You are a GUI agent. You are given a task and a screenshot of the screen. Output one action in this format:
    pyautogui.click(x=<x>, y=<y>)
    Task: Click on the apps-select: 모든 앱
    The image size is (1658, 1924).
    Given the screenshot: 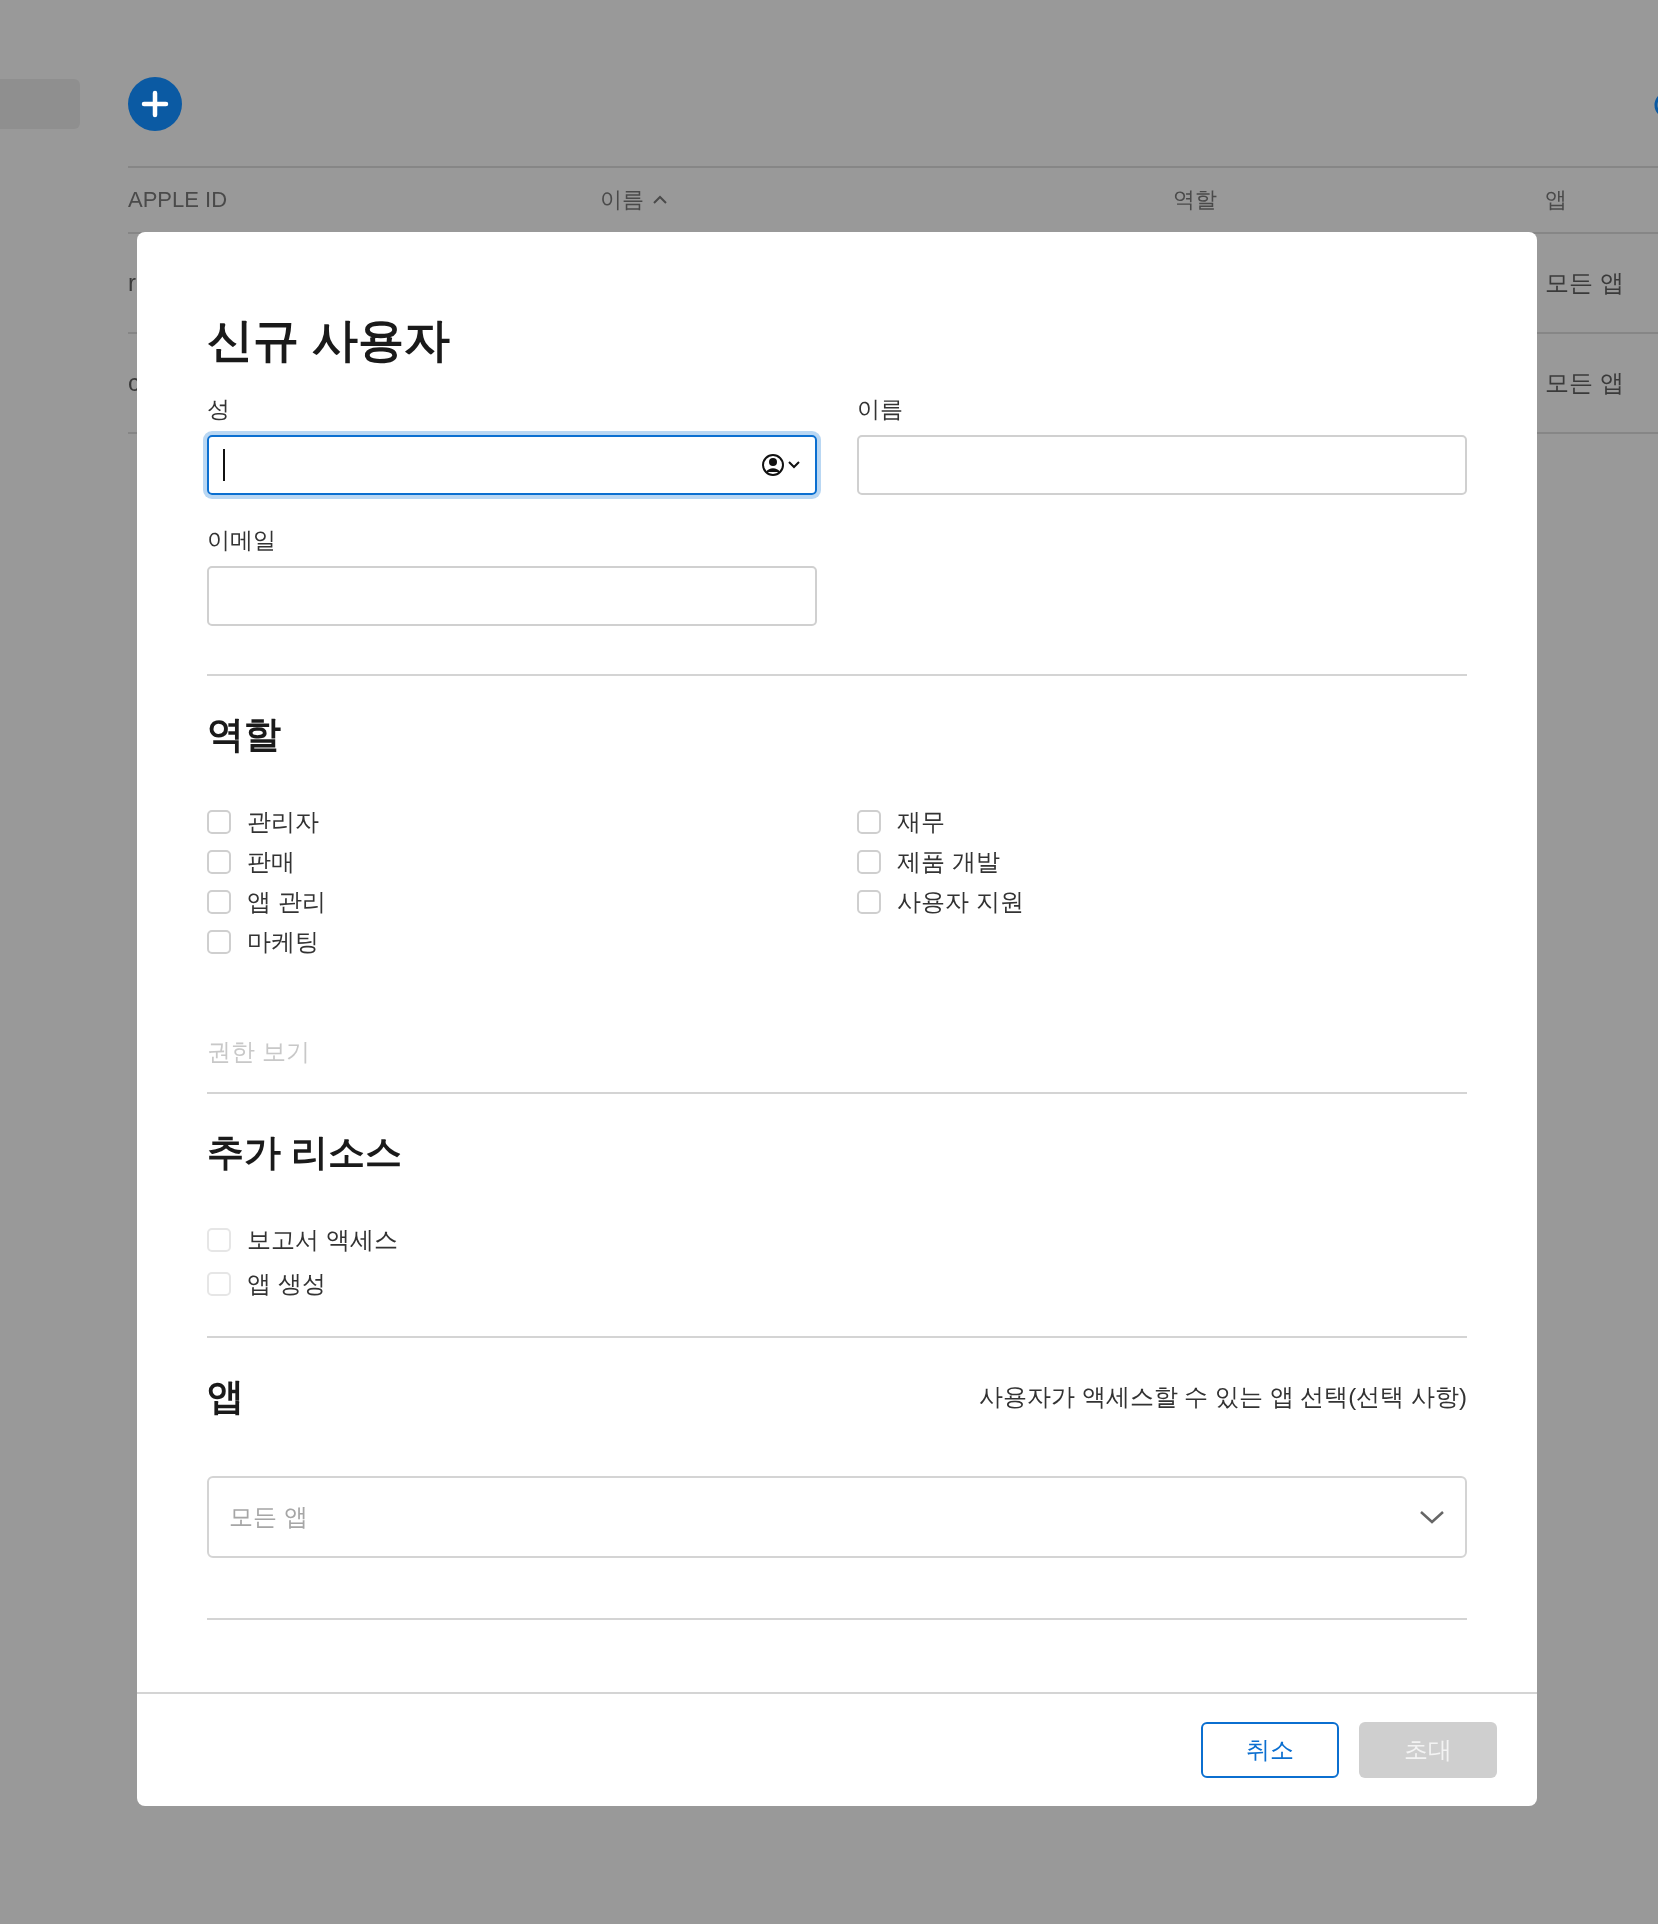 What is the action you would take?
    pyautogui.click(x=837, y=1517)
    